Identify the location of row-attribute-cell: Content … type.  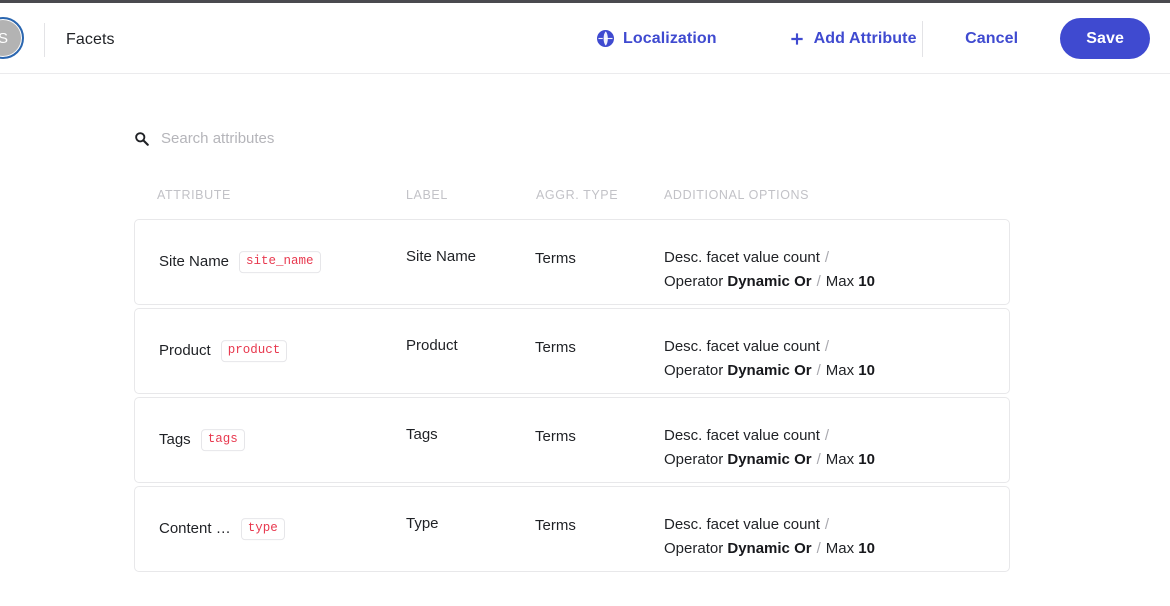
(222, 529).